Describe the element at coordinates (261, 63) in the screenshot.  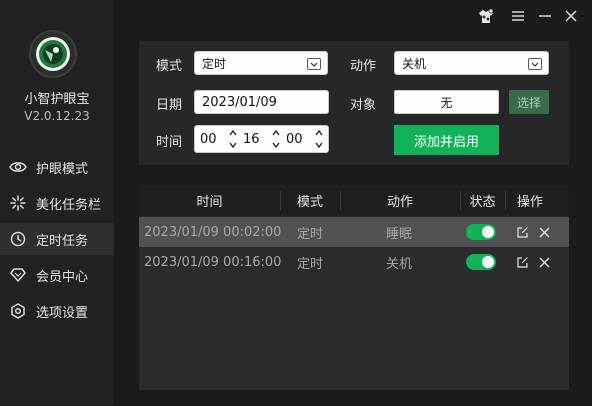
I see `mode-select: 定时` at that location.